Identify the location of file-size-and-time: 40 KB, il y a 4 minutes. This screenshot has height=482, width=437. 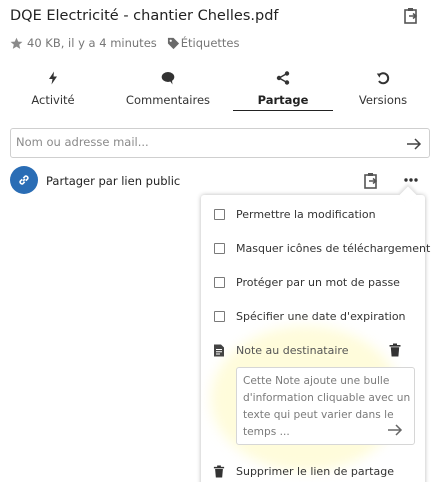
(92, 43).